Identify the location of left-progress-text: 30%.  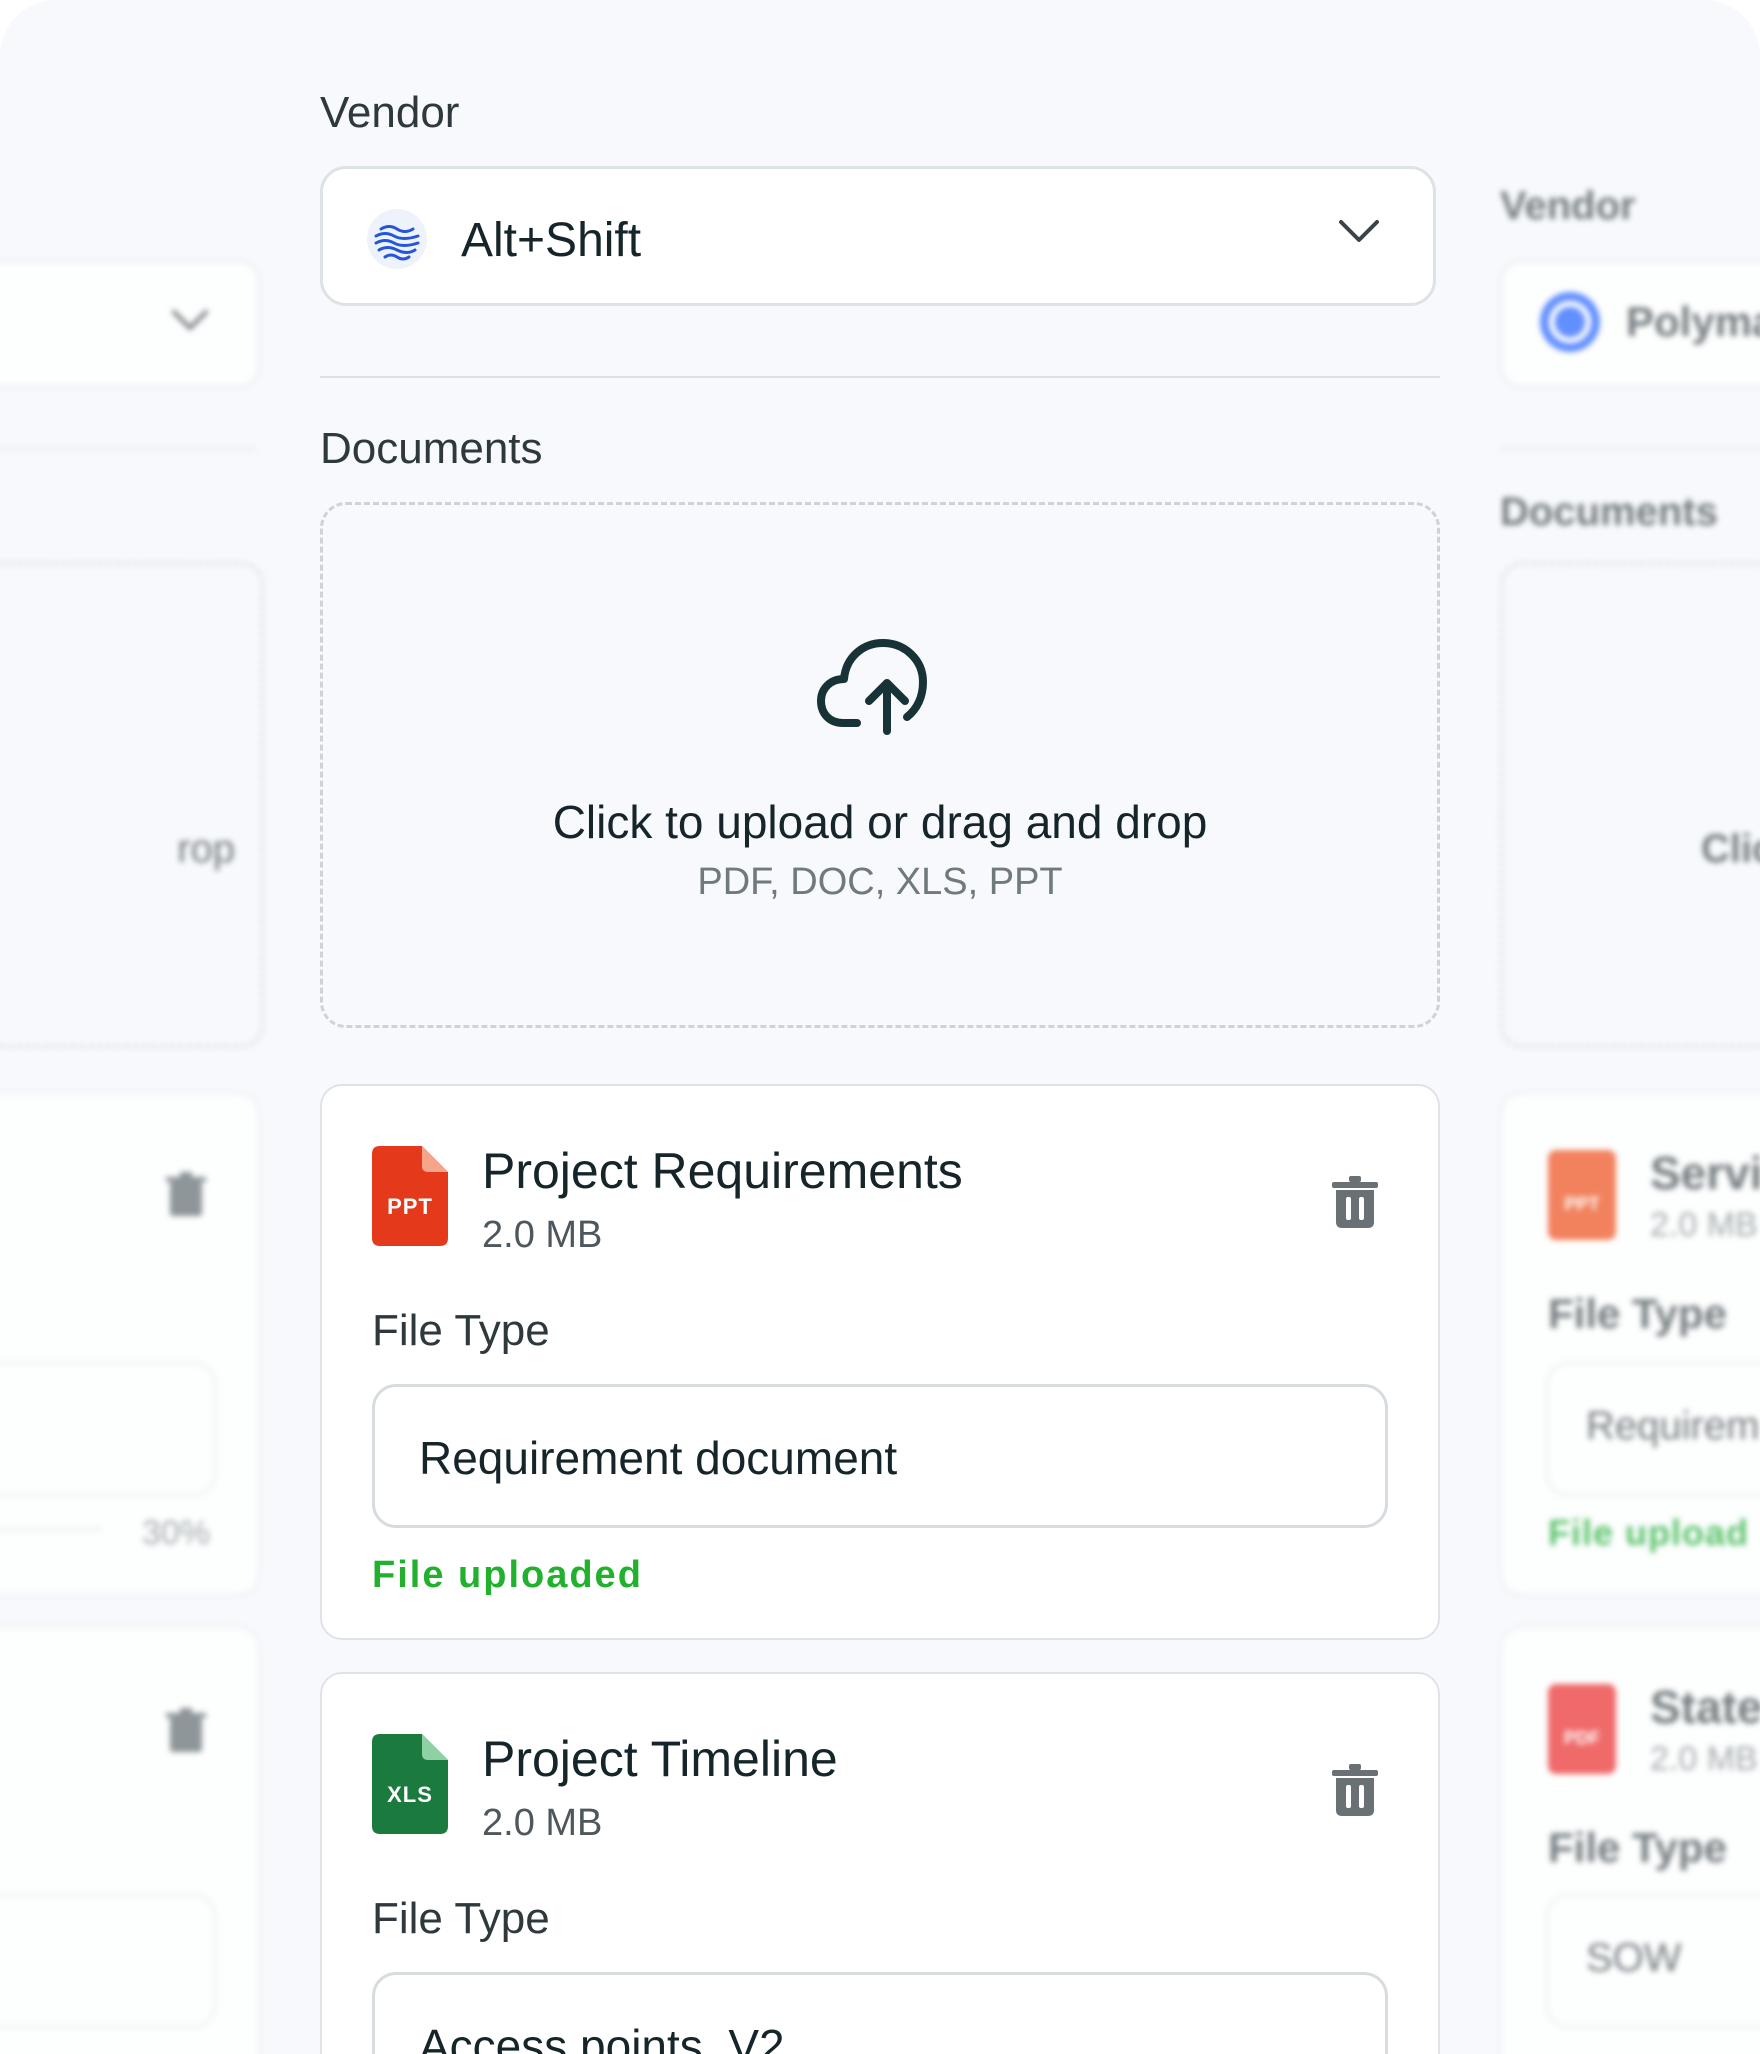
(176, 1533).